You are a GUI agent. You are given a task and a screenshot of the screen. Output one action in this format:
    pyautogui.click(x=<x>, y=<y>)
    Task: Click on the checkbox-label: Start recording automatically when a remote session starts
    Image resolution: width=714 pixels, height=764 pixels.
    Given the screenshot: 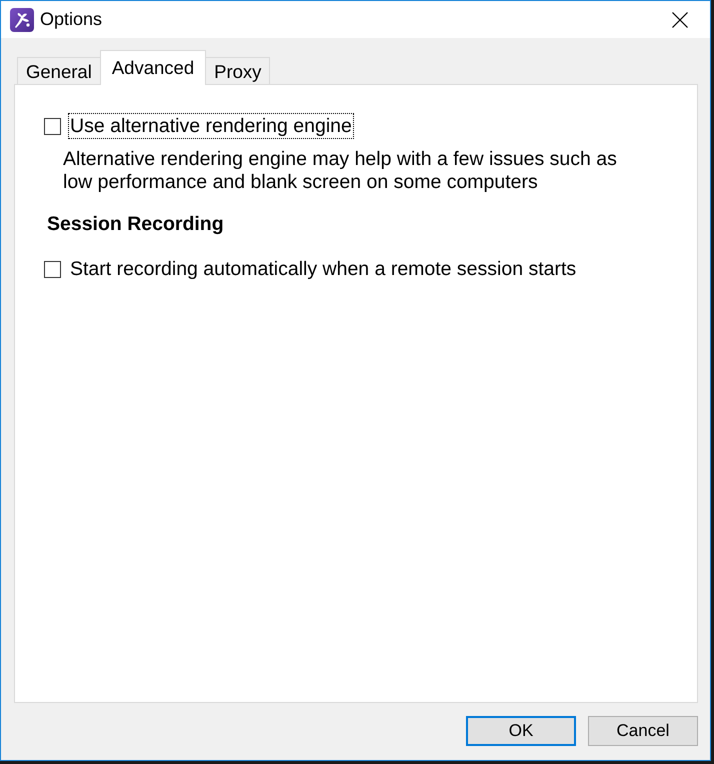 What is the action you would take?
    pyautogui.click(x=323, y=269)
    